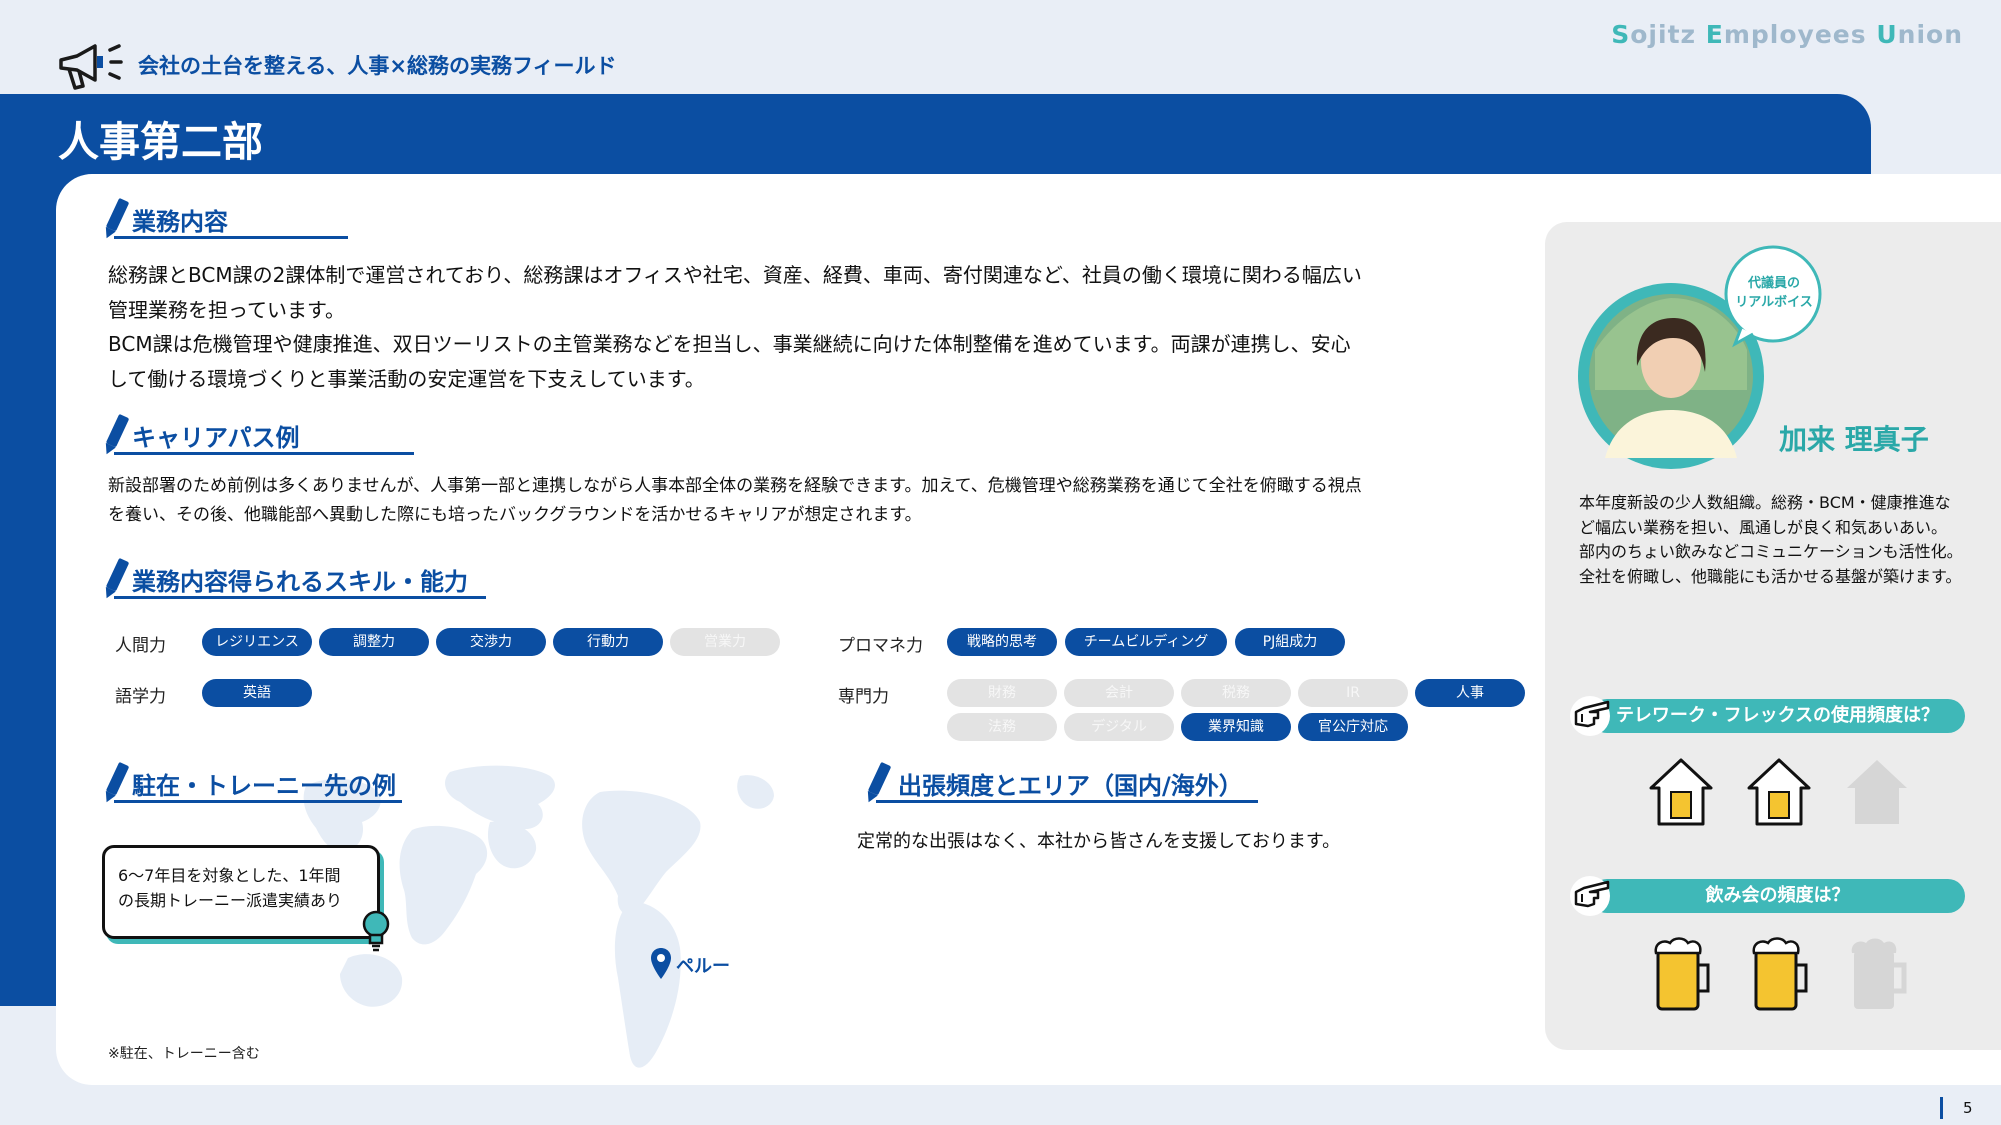 This screenshot has width=2001, height=1125. What do you see at coordinates (1146, 642) in the screenshot?
I see `skill-pill: チームビルディング` at bounding box center [1146, 642].